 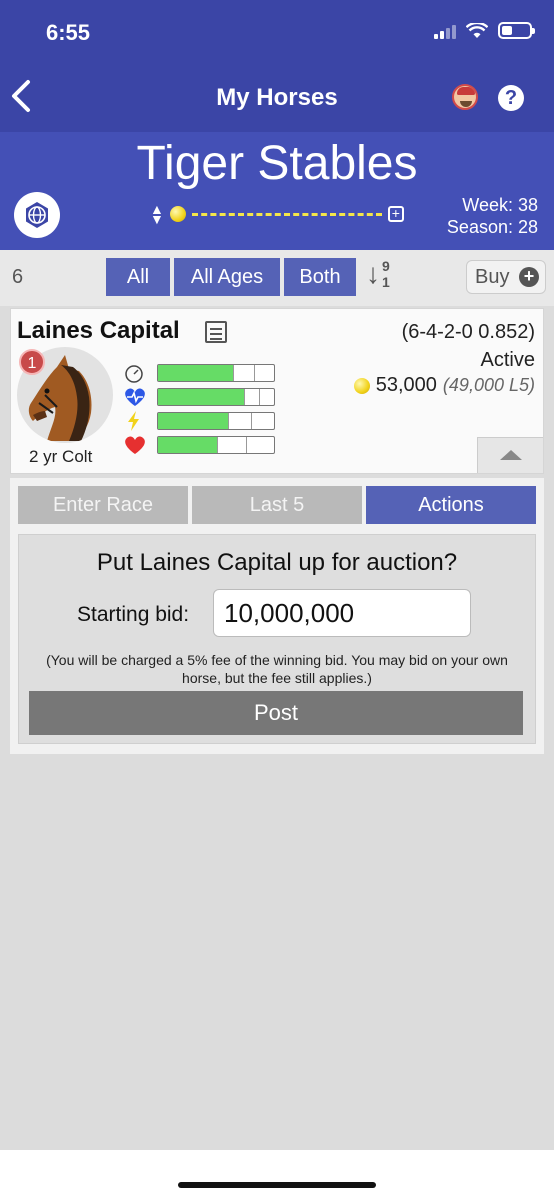 What do you see at coordinates (61, 456) in the screenshot?
I see `horse-age: 2 yr Colt` at bounding box center [61, 456].